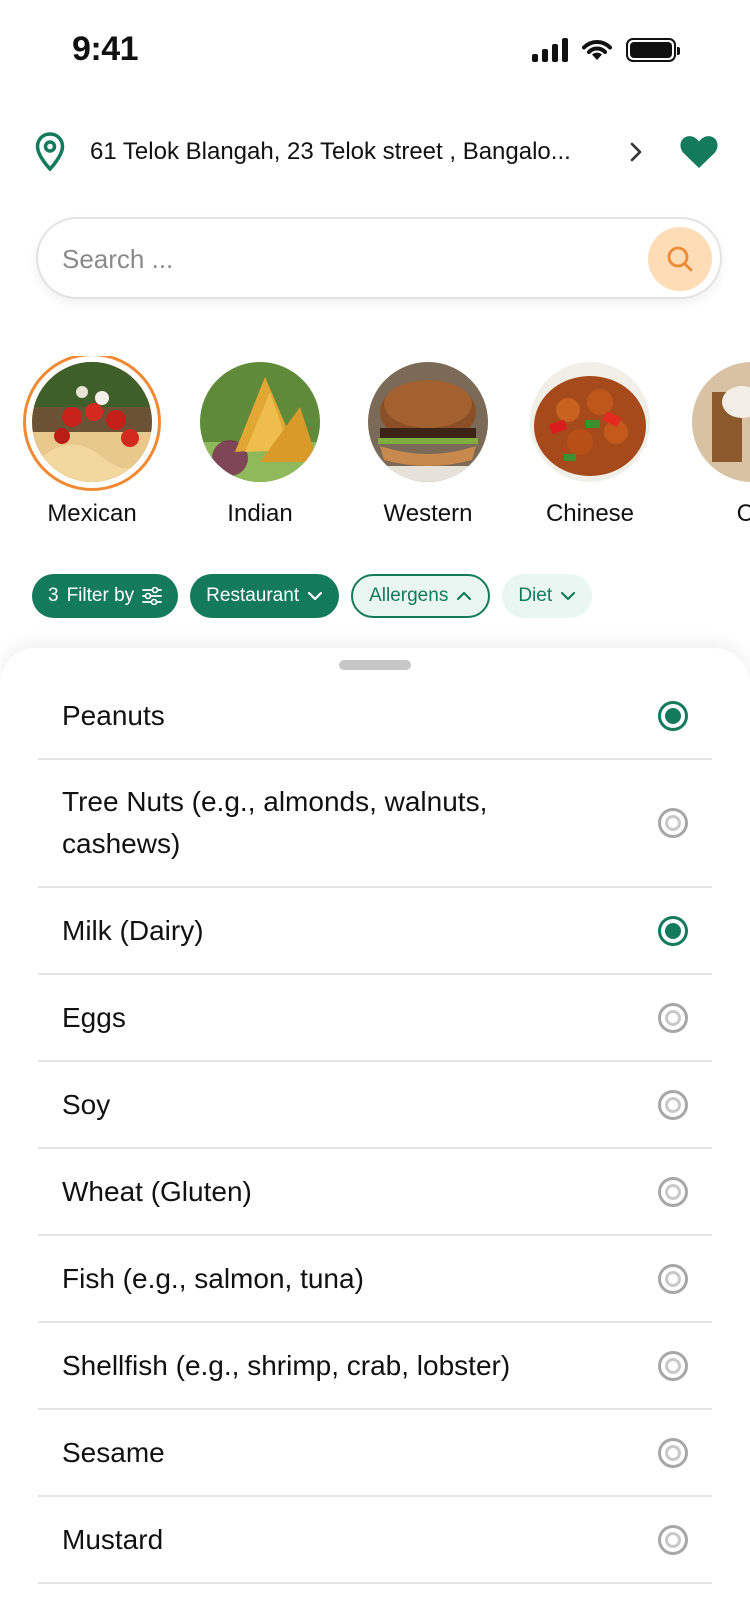  Describe the element at coordinates (375, 1018) in the screenshot. I see `allergen-item-eggs: Eggs` at that location.